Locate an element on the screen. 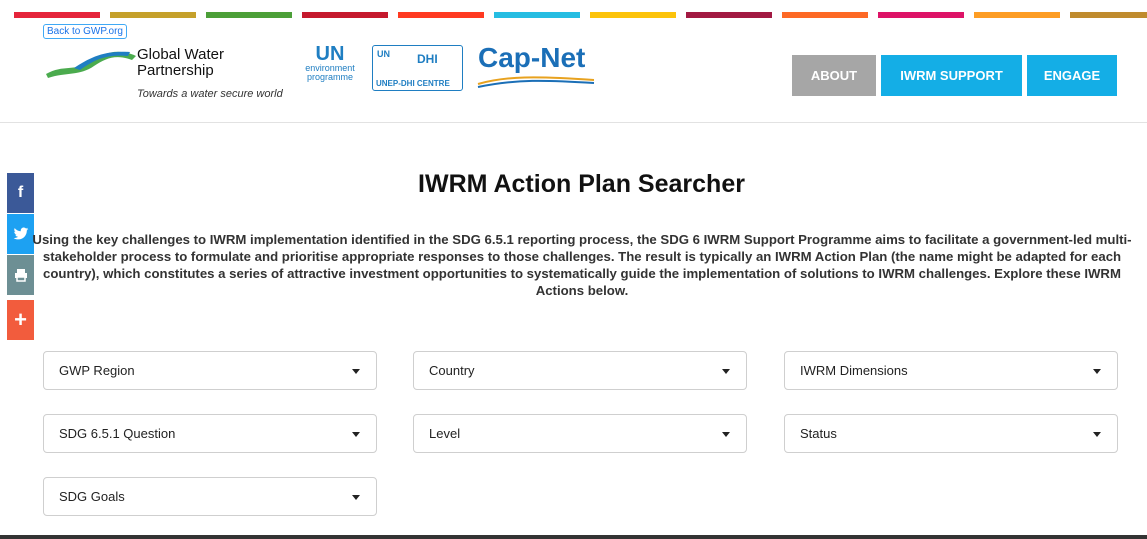 This screenshot has width=1147, height=539. gwp-name: Global Water Partnership is located at coordinates (180, 63).